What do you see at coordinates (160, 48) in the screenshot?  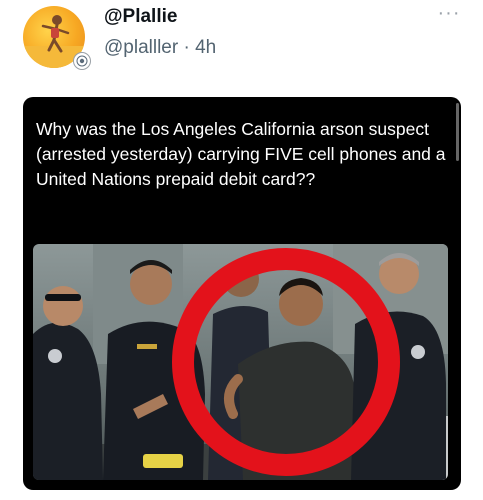 I see `handle-and-timestamp: @plalller · 4h` at bounding box center [160, 48].